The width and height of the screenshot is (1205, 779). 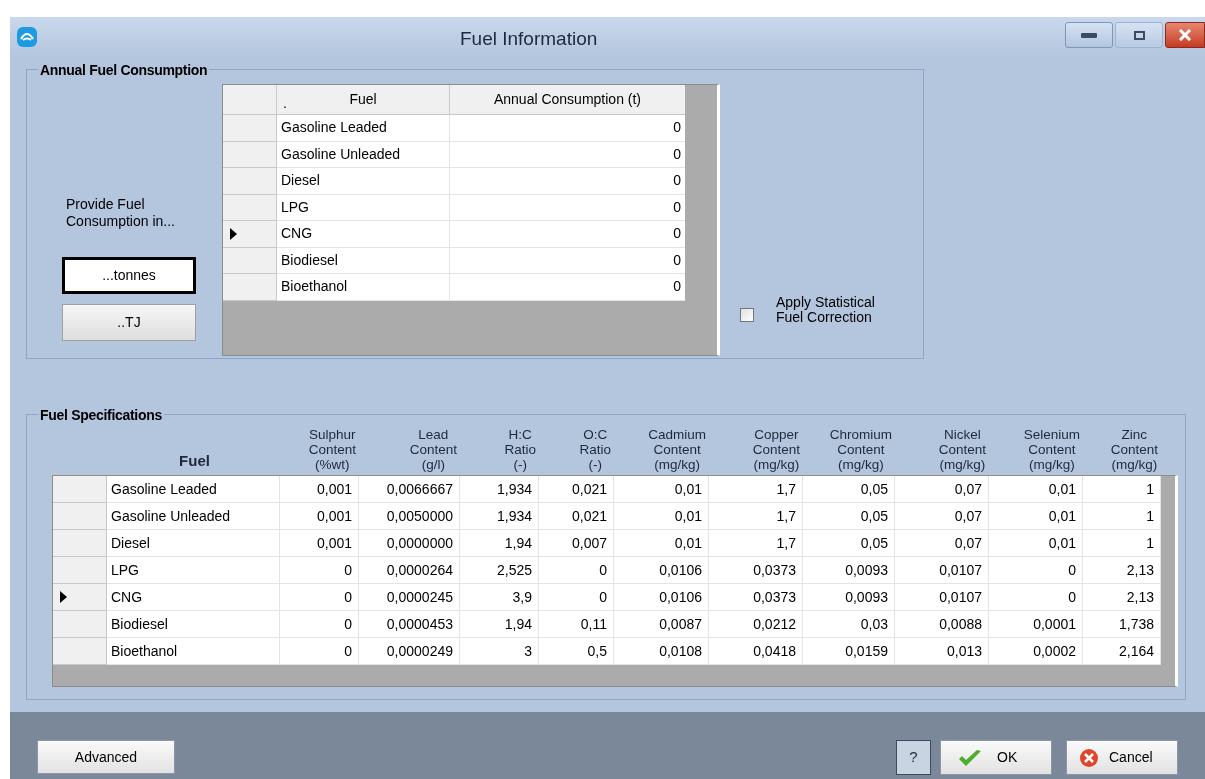 What do you see at coordinates (776, 449) in the screenshot?
I see `column-header: Copper Content (mg/kg)` at bounding box center [776, 449].